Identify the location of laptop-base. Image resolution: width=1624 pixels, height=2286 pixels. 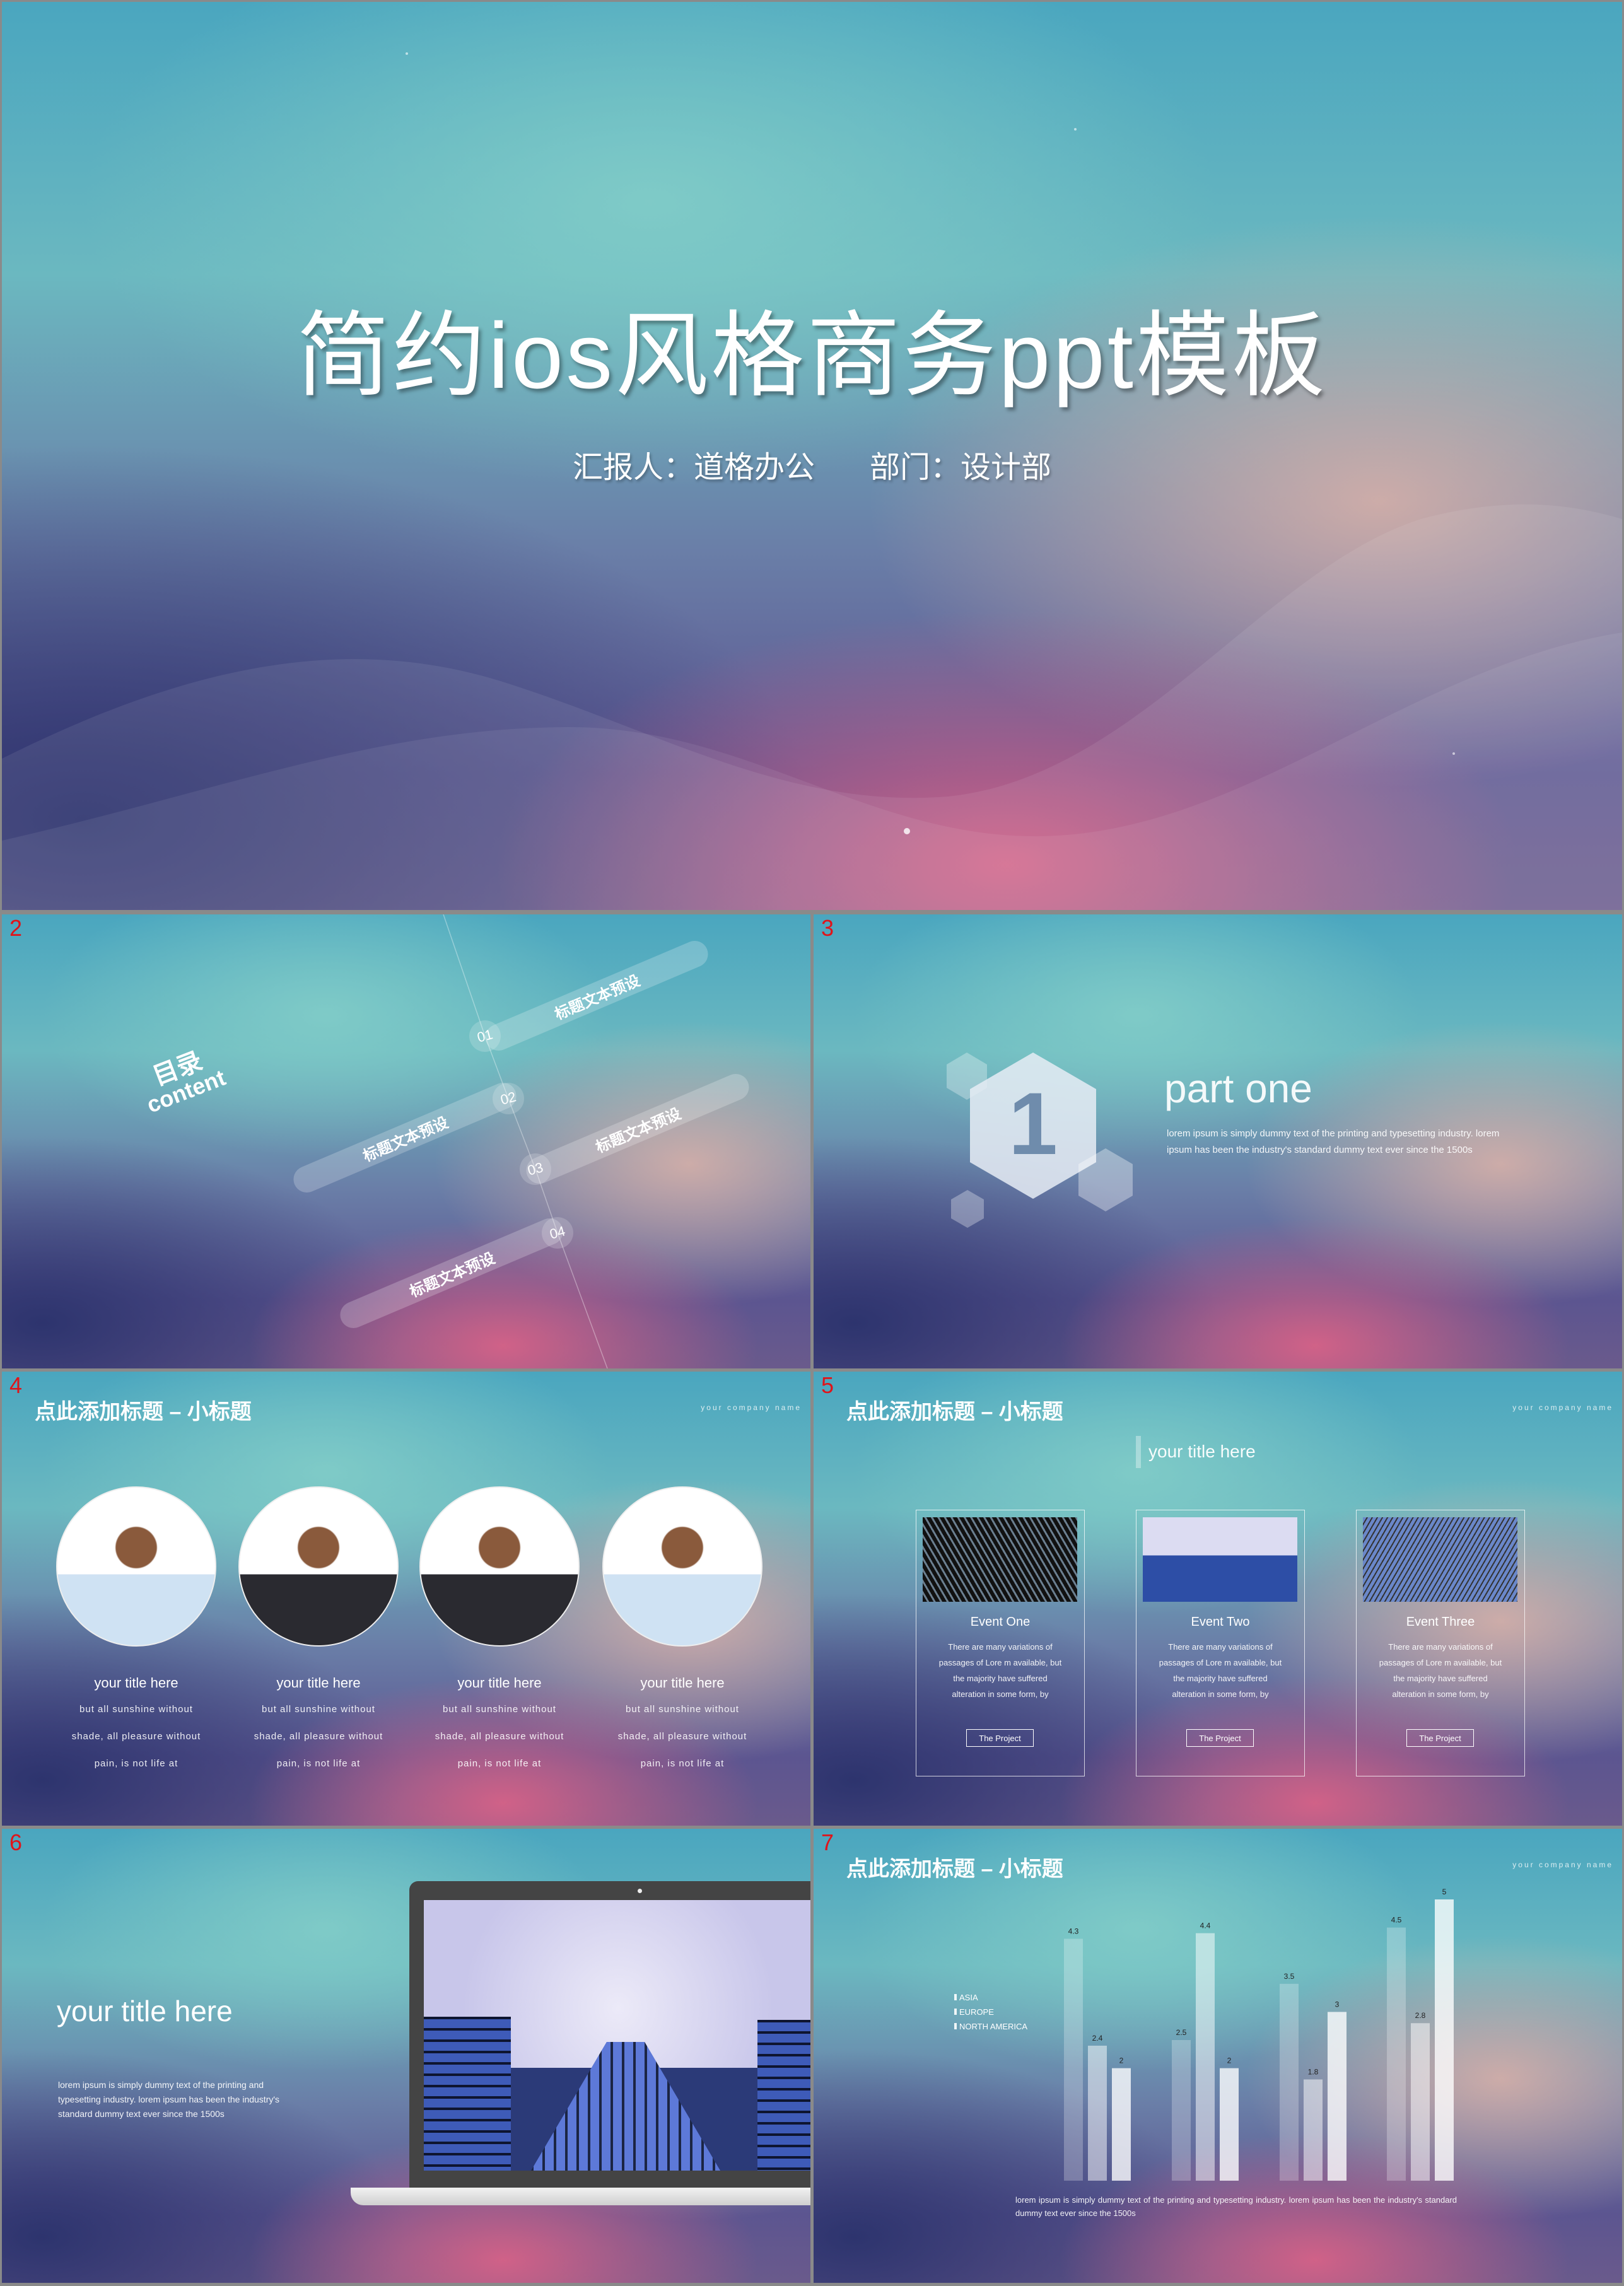
(580, 2196).